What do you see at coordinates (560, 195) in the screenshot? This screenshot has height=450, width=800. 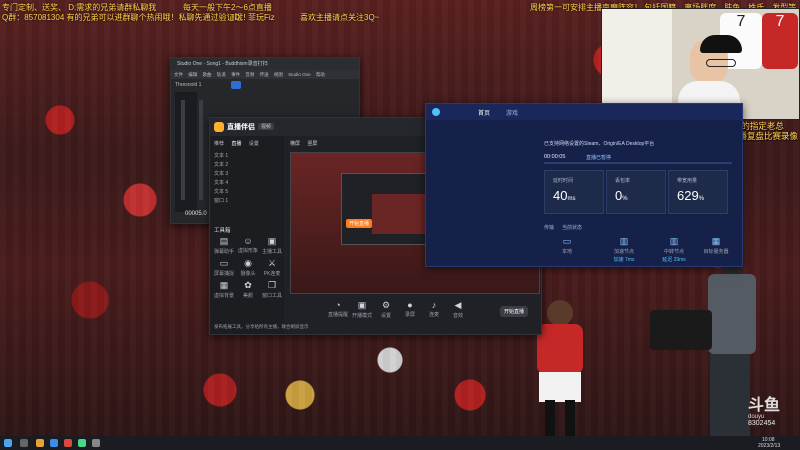 I see `stat-latency-value: 40` at bounding box center [560, 195].